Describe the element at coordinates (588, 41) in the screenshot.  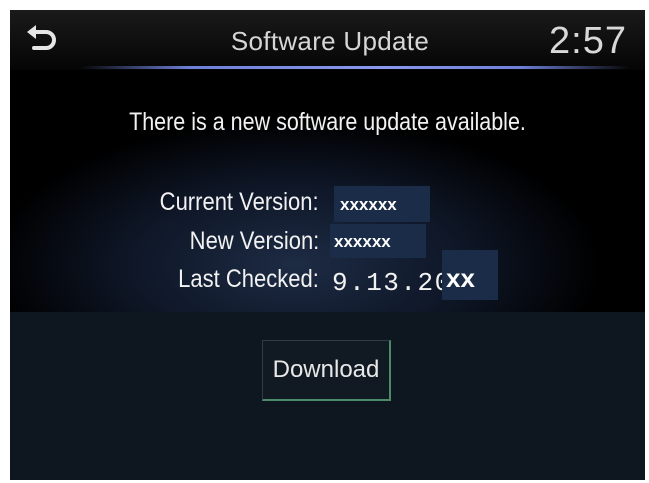
I see `clock: 2:57` at that location.